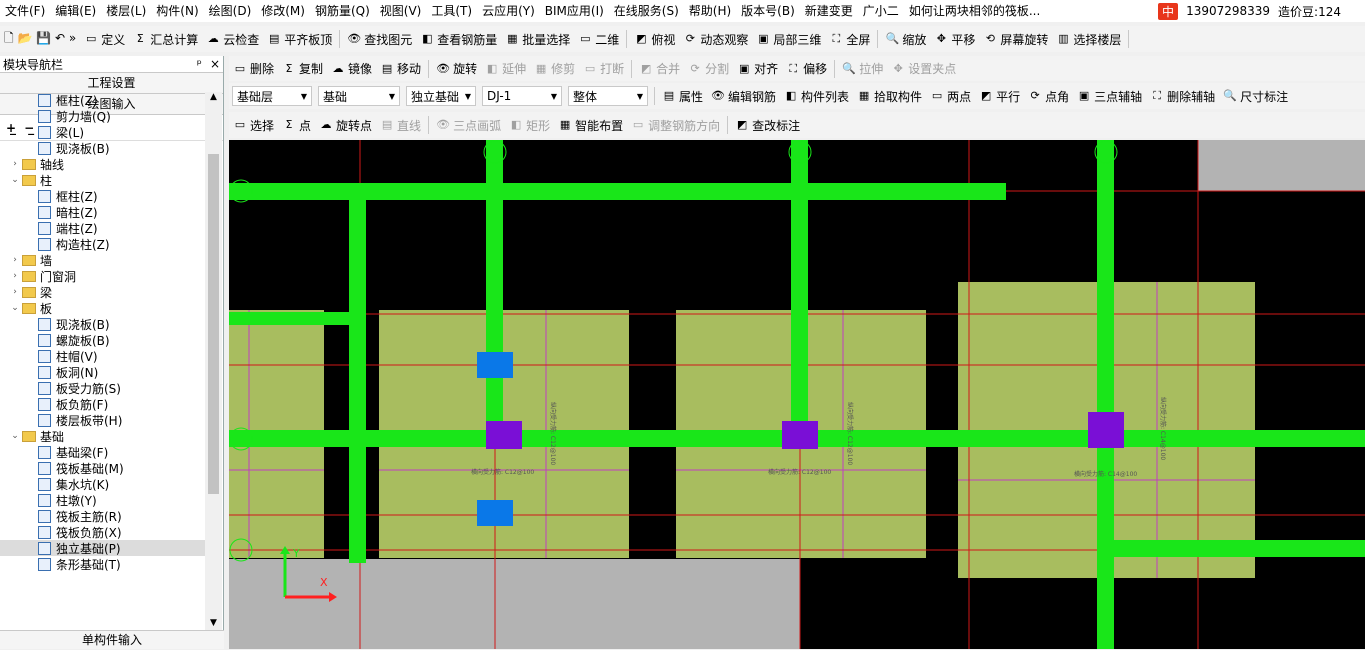 The height and width of the screenshot is (650, 1365). I want to click on toolbar3-btn-6: ⟳ 点角, so click(1048, 96).